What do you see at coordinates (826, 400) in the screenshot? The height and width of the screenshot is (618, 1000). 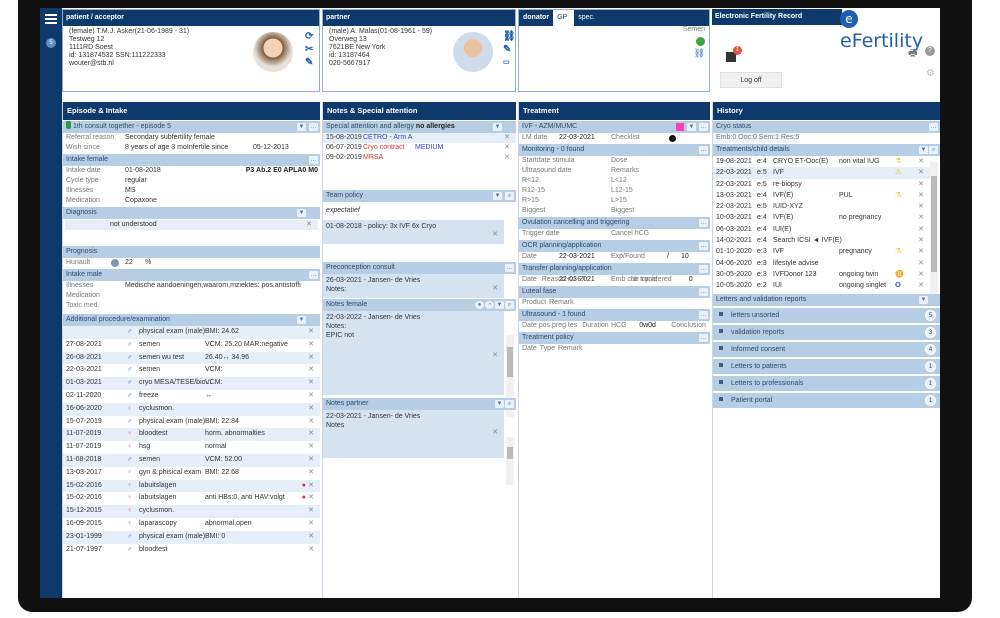 I see `letter-category: Patient portal 1` at bounding box center [826, 400].